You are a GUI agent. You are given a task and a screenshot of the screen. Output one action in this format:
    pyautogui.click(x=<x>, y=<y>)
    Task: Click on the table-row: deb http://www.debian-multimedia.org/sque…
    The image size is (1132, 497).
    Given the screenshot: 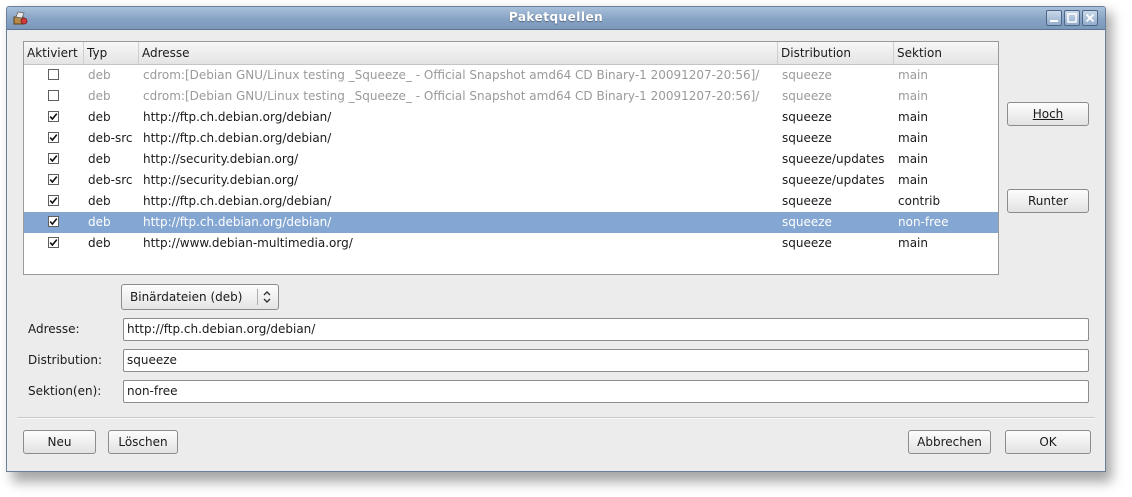 What is the action you would take?
    pyautogui.click(x=511, y=243)
    